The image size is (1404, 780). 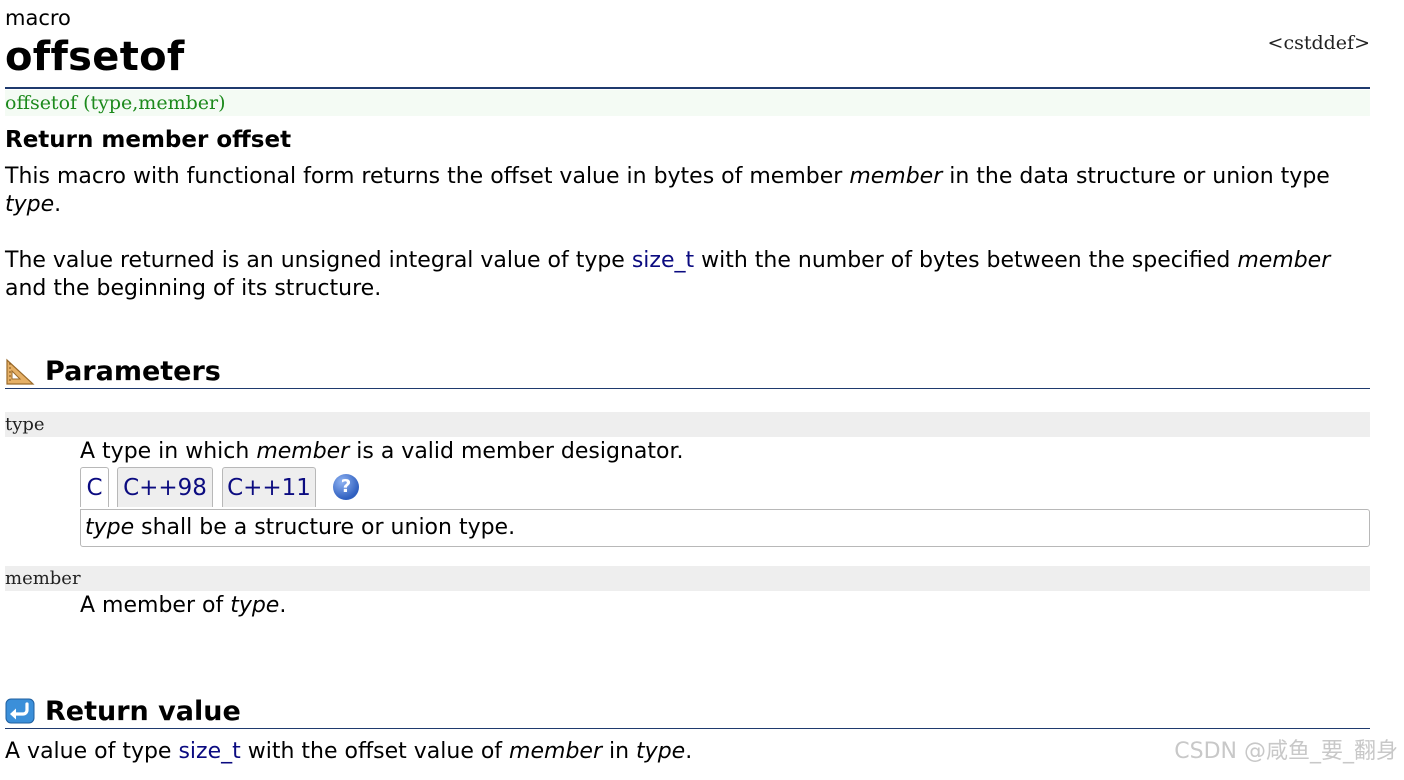 I want to click on param-name-row: type, so click(x=687, y=424).